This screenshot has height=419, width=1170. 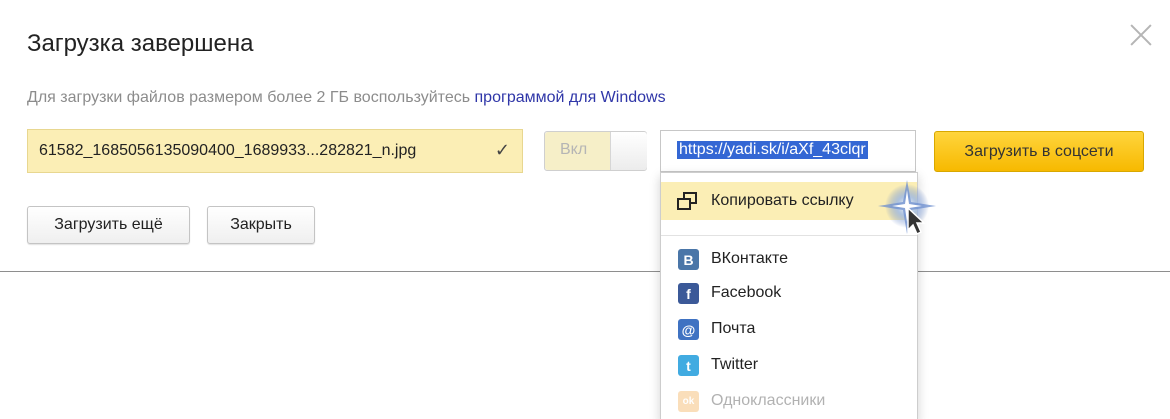 What do you see at coordinates (140, 43) in the screenshot?
I see `dialog-title: Загрузка завершена` at bounding box center [140, 43].